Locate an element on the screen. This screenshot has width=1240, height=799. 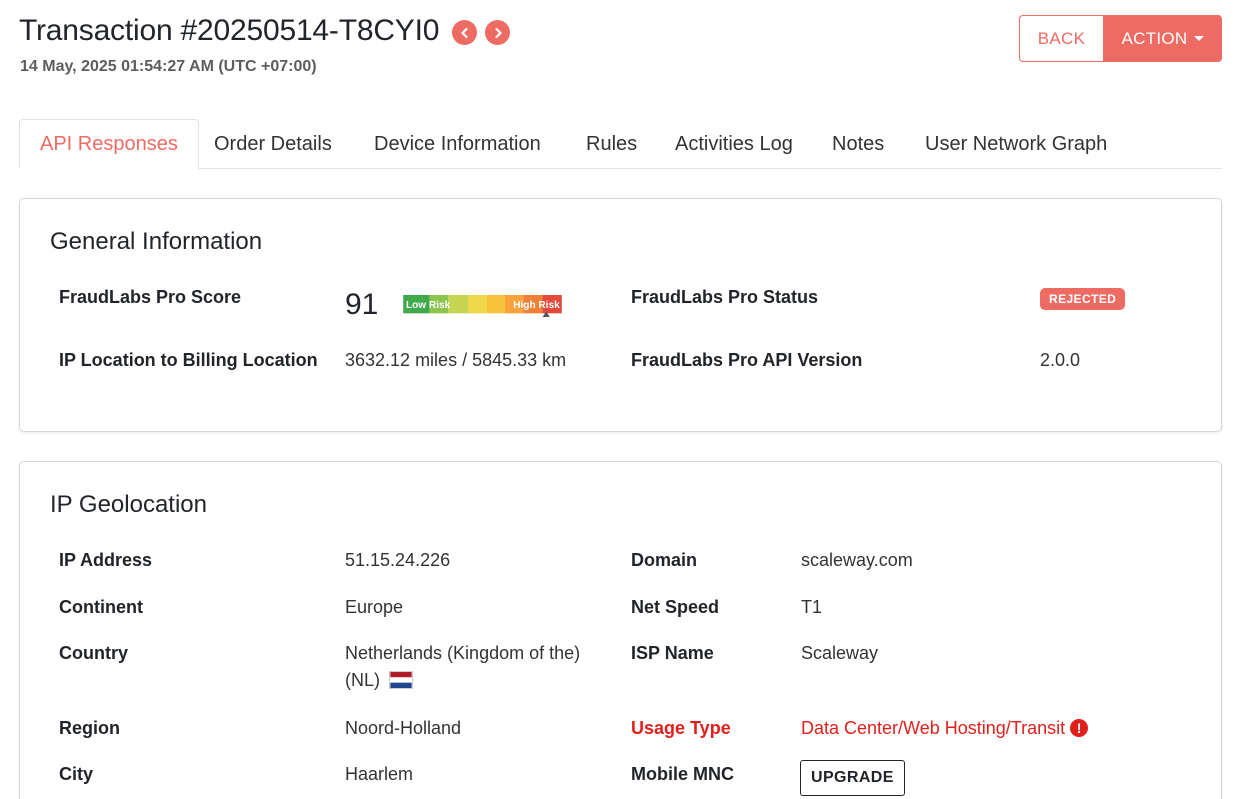
tab-user-network-graph: User Network Graph is located at coordinates (1016, 144).